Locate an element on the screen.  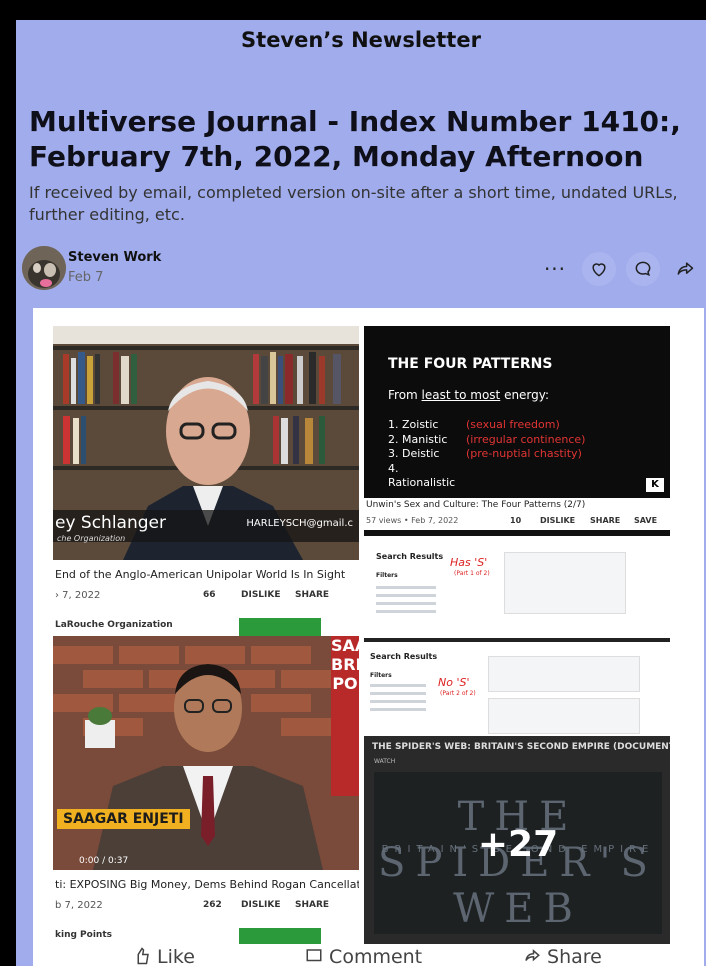
heart-icon is located at coordinates (599, 270).